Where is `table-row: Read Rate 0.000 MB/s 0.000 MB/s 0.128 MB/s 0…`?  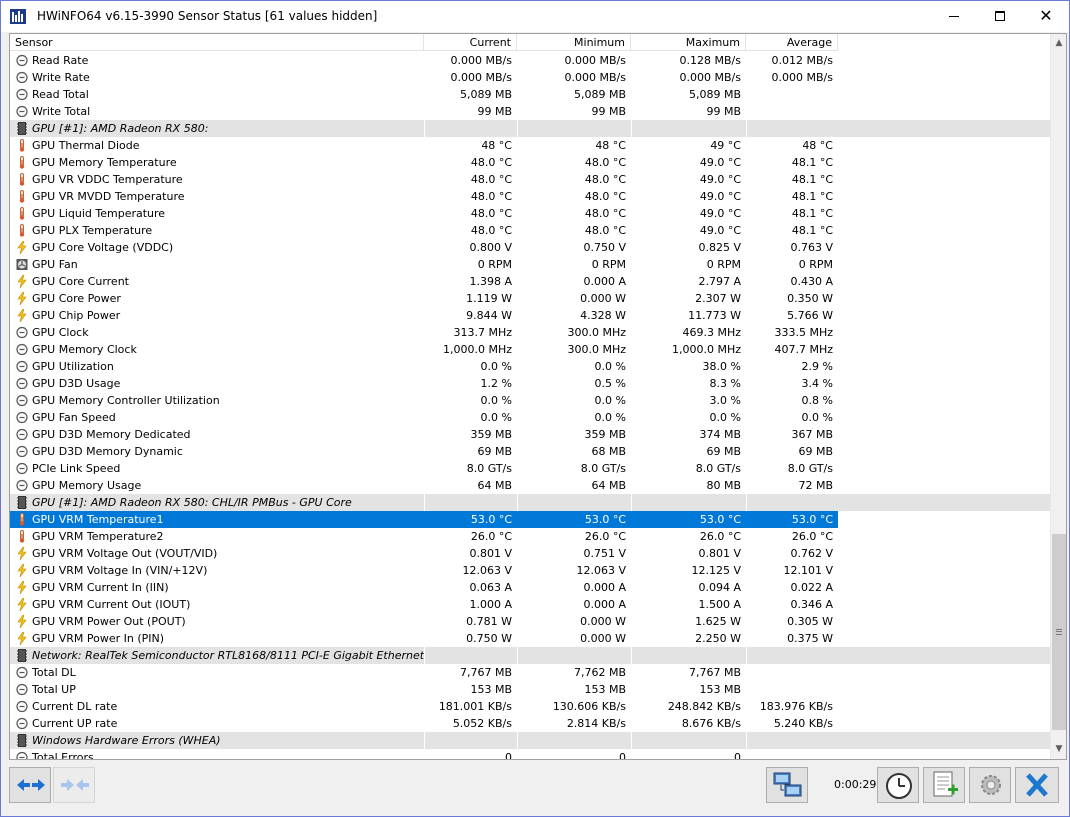
table-row: Read Rate 0.000 MB/s 0.000 MB/s 0.128 MB/s 0… is located at coordinates (530, 60).